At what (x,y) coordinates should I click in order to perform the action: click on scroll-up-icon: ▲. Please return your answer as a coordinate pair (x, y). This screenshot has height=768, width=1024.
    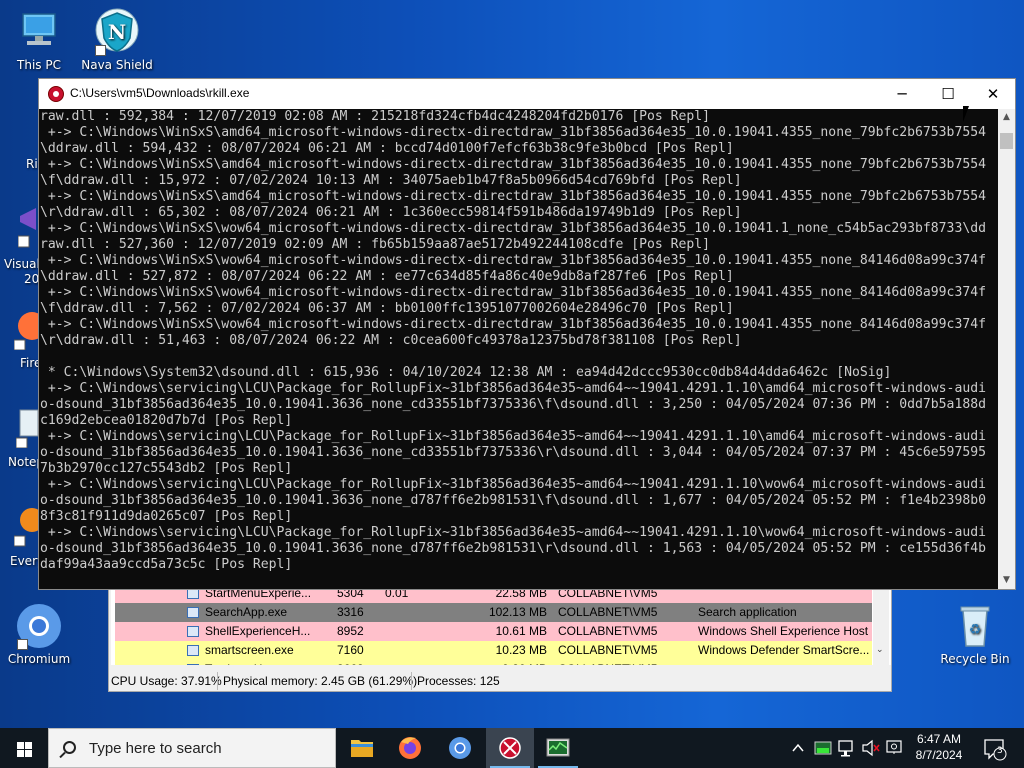
    Looking at the image, I should click on (1006, 117).